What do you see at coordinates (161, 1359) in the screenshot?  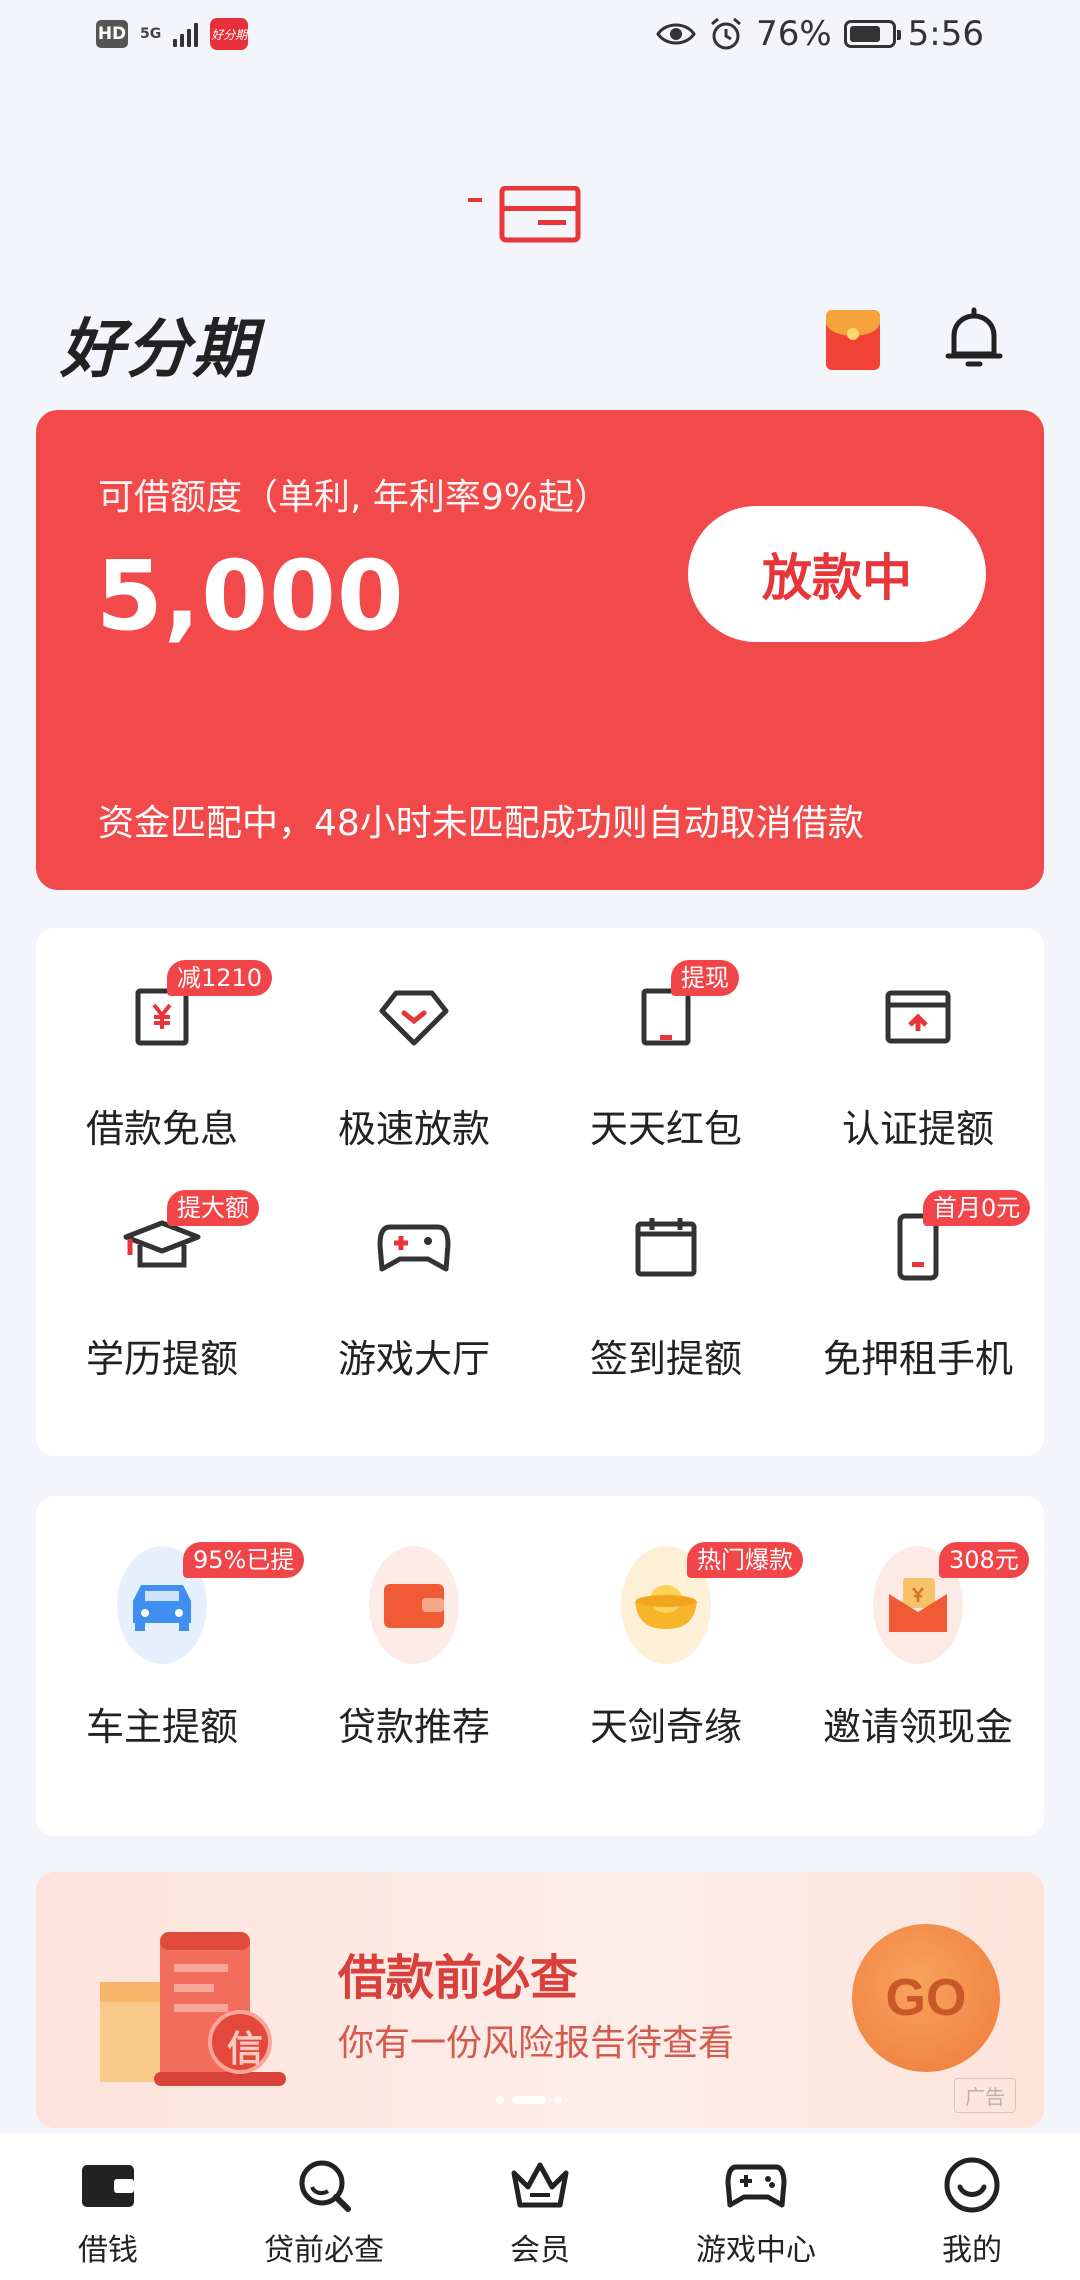 I see `grid-label: 学历提额` at bounding box center [161, 1359].